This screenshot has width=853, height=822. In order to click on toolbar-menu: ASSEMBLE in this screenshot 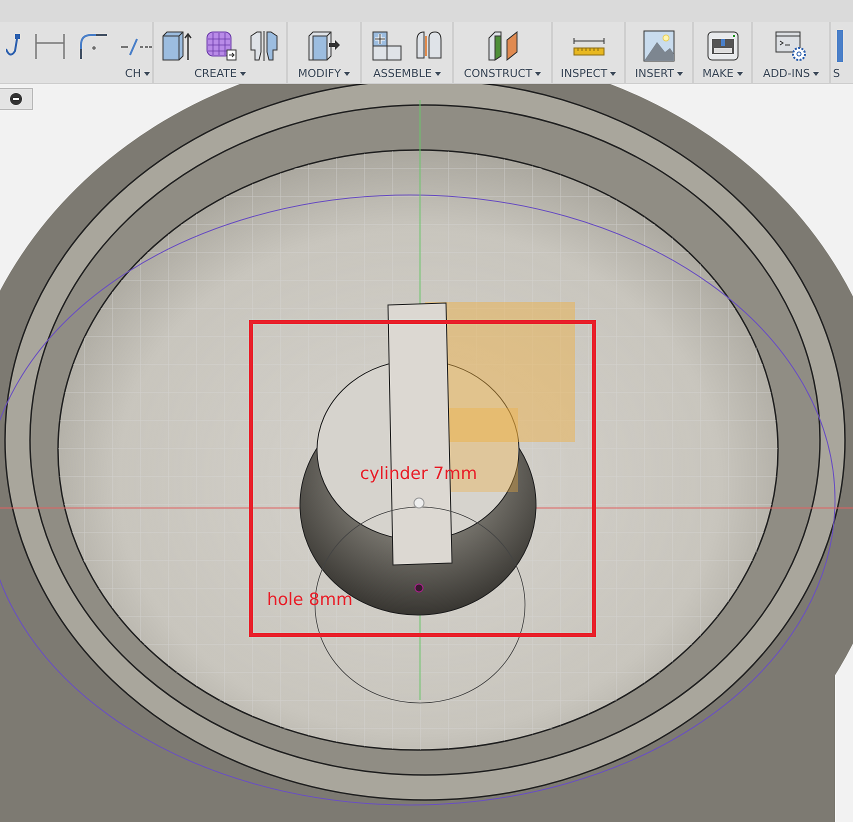, I will do `click(407, 73)`.